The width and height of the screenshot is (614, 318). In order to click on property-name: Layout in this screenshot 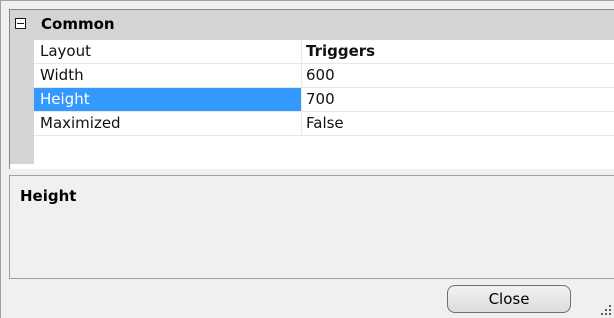, I will do `click(168, 51)`.